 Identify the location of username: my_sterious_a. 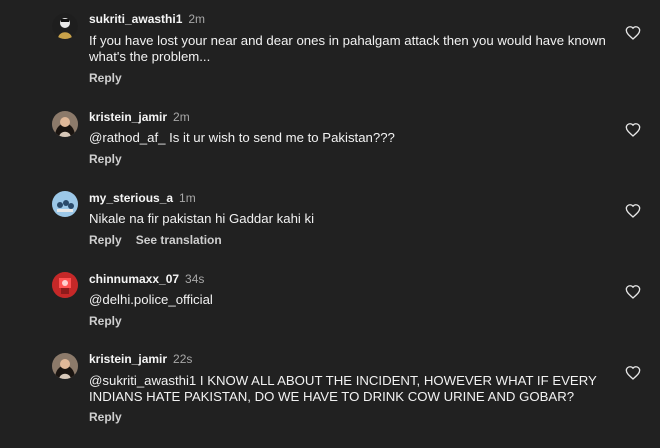
(131, 198).